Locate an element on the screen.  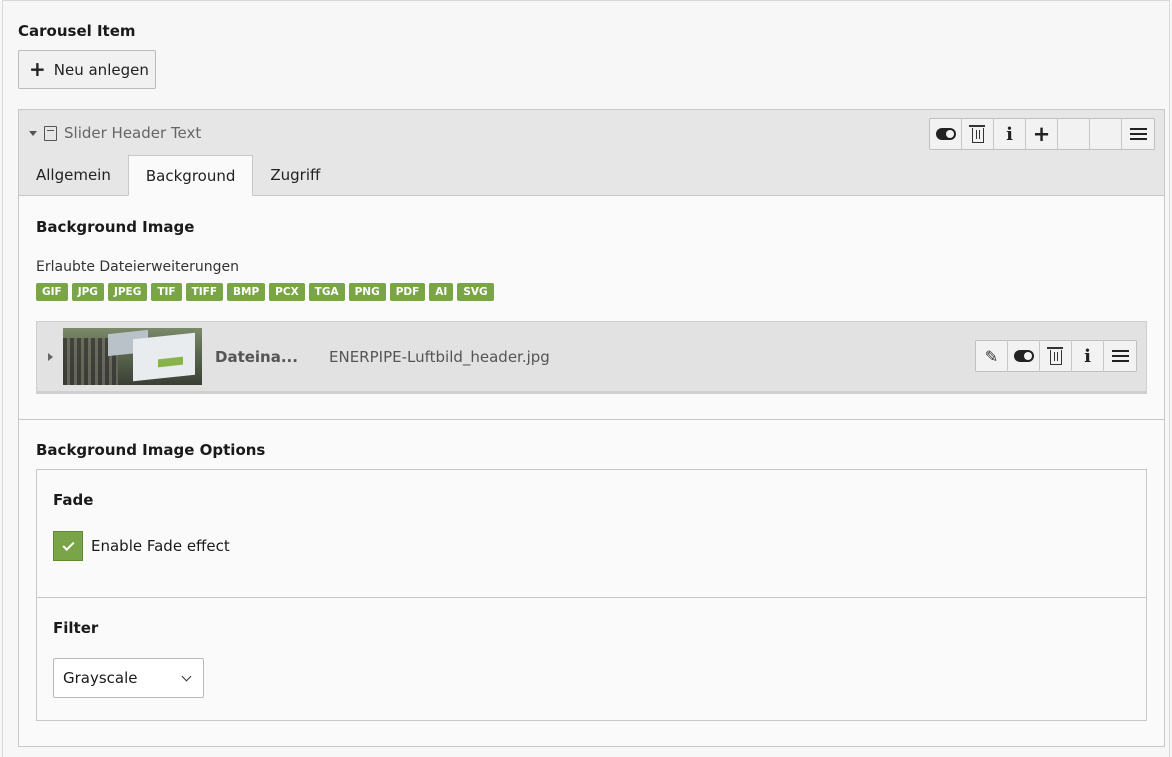
content-element-icon is located at coordinates (50, 133).